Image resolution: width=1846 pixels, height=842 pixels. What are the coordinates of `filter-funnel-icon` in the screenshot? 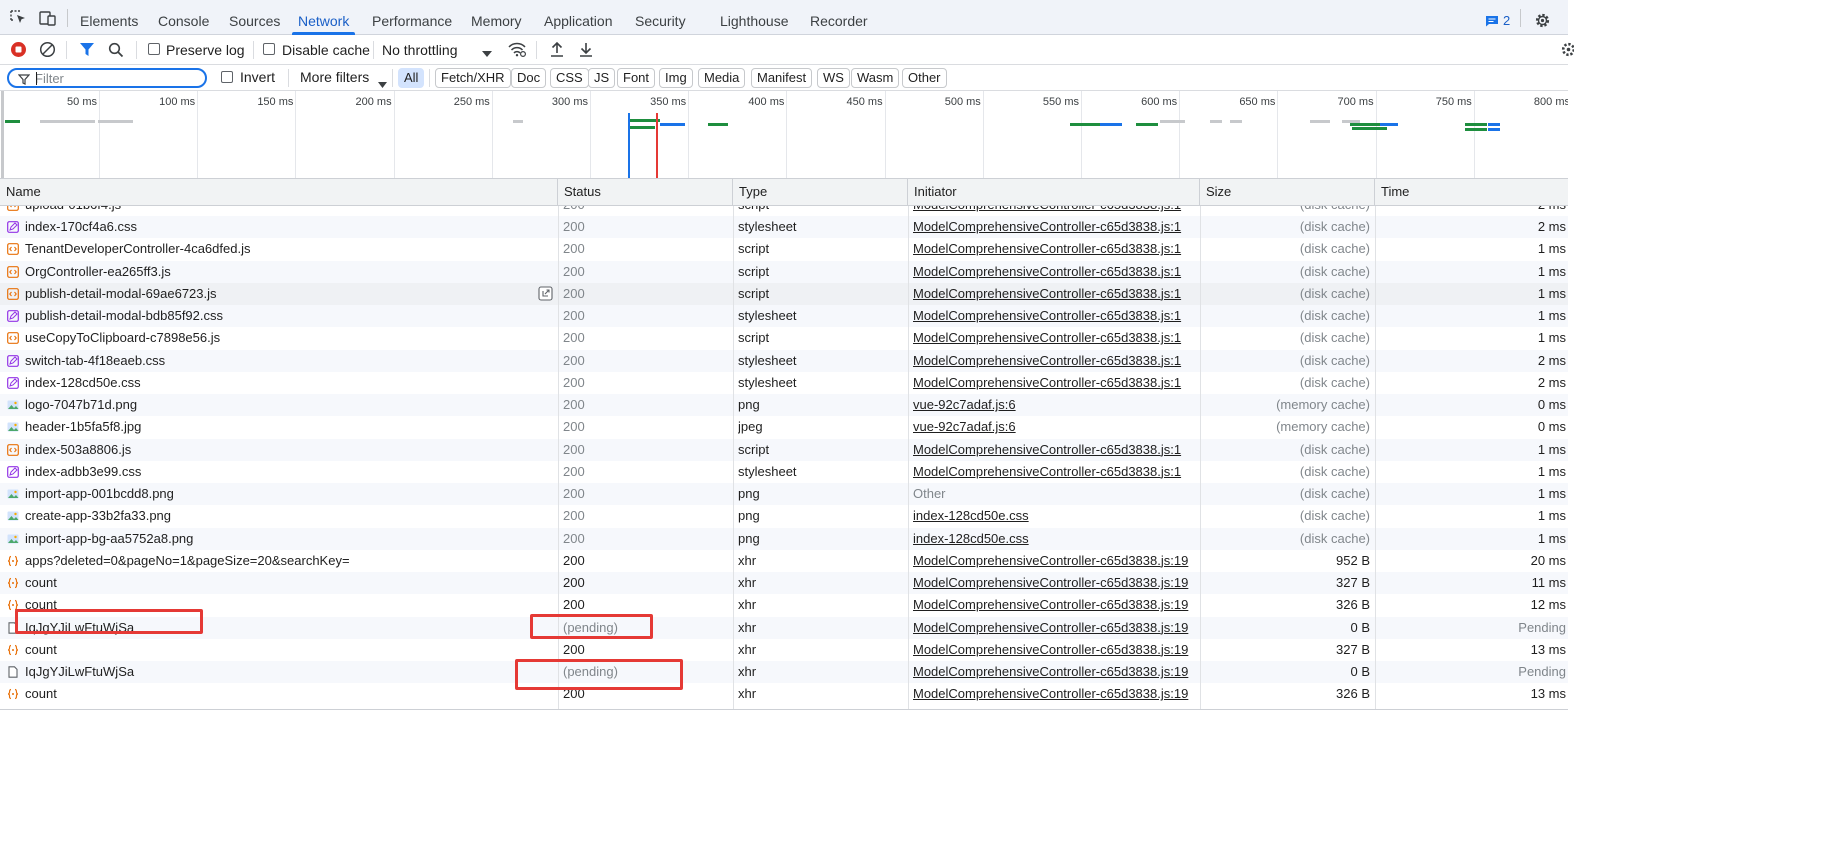 It's located at (87, 51).